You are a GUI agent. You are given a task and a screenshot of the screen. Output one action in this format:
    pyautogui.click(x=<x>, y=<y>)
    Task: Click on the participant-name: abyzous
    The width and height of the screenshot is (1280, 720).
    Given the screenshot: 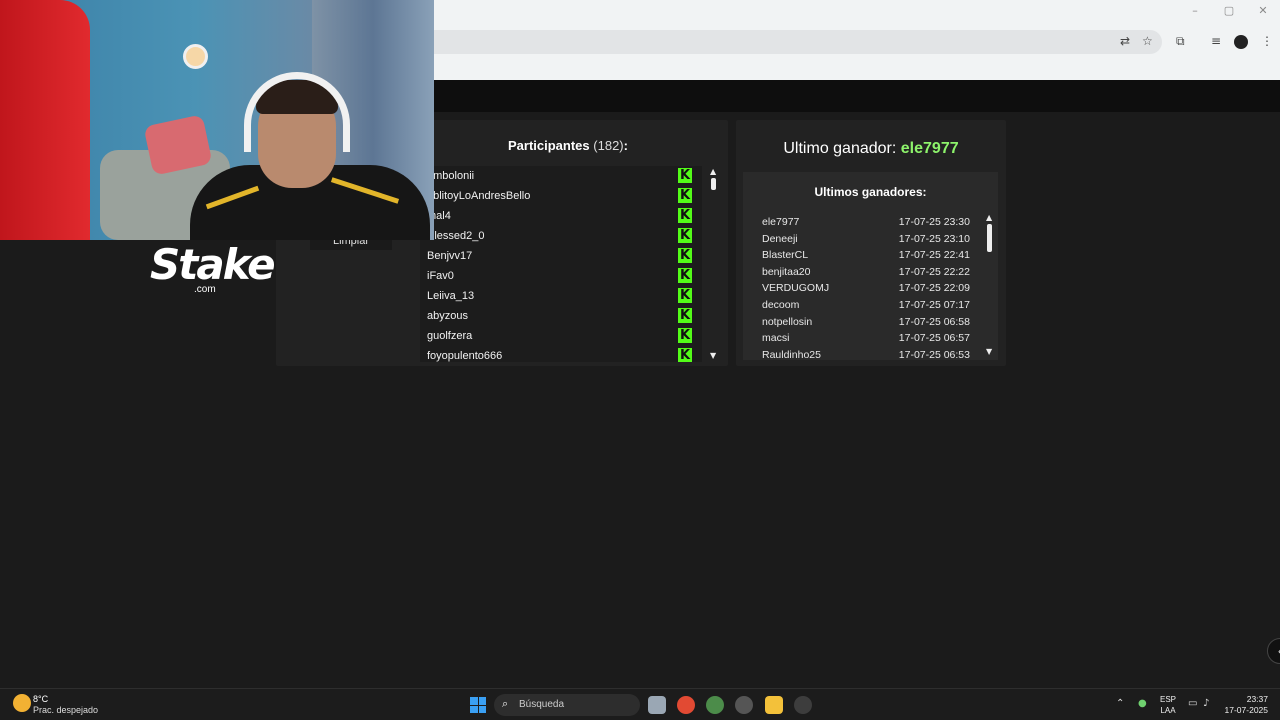 What is the action you would take?
    pyautogui.click(x=447, y=316)
    